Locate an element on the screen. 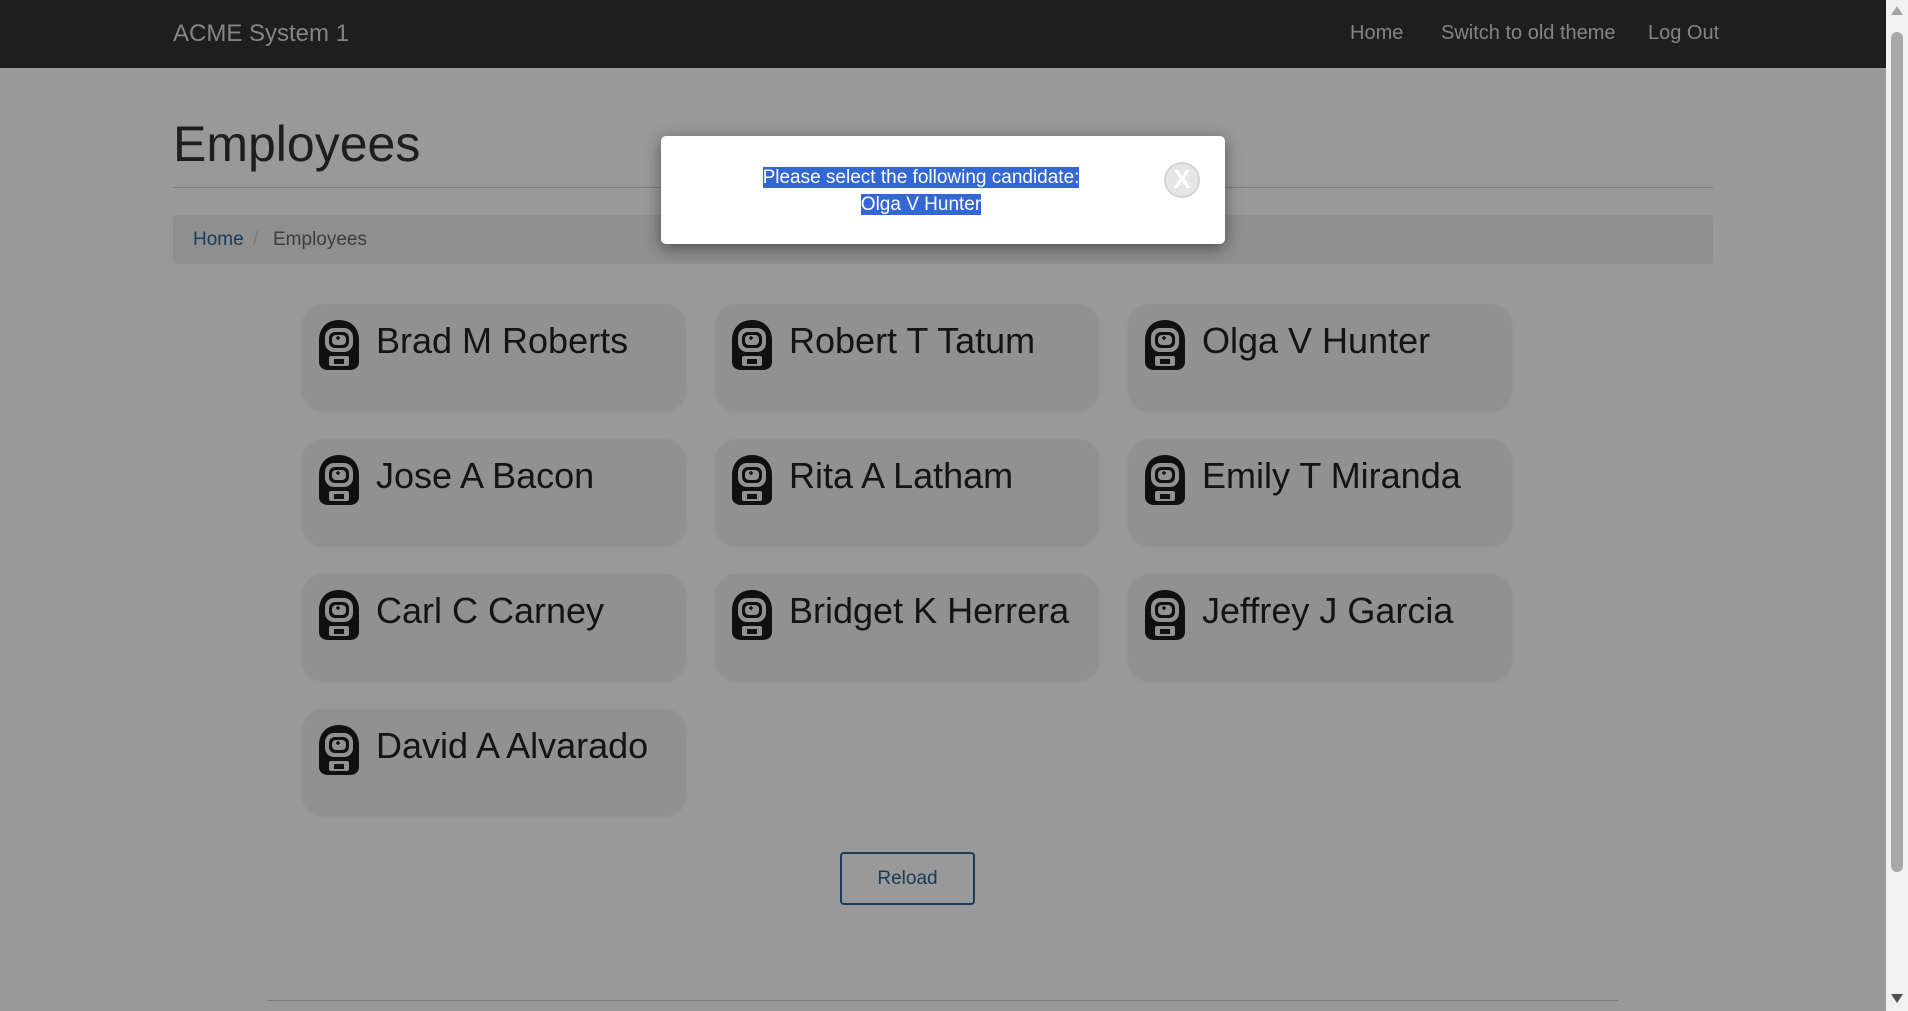 Image resolution: width=1908 pixels, height=1011 pixels. close-icon: X is located at coordinates (1182, 180).